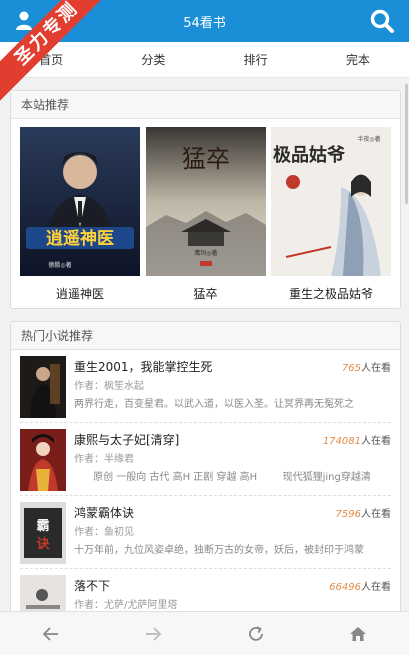  What do you see at coordinates (104, 512) in the screenshot?
I see `book-title: 鸿蒙霸体诀` at bounding box center [104, 512].